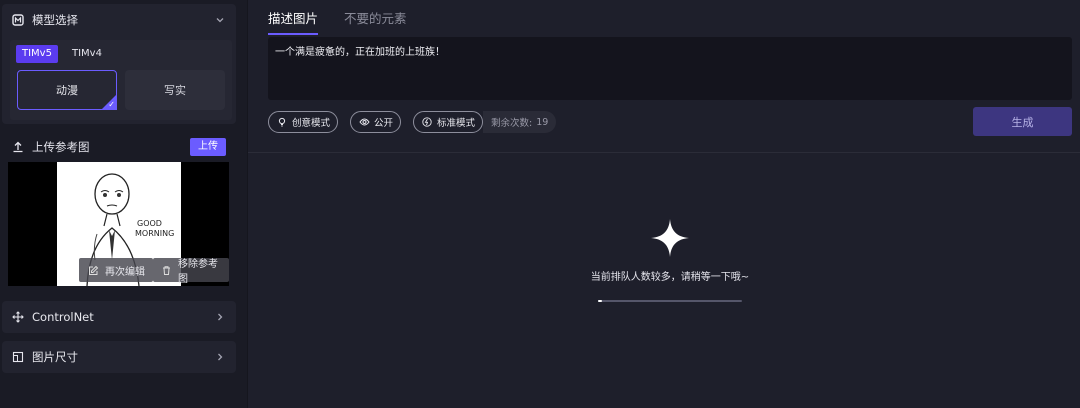 Image resolution: width=1080 pixels, height=408 pixels. What do you see at coordinates (1022, 121) in the screenshot?
I see `generate-button: 生成` at bounding box center [1022, 121].